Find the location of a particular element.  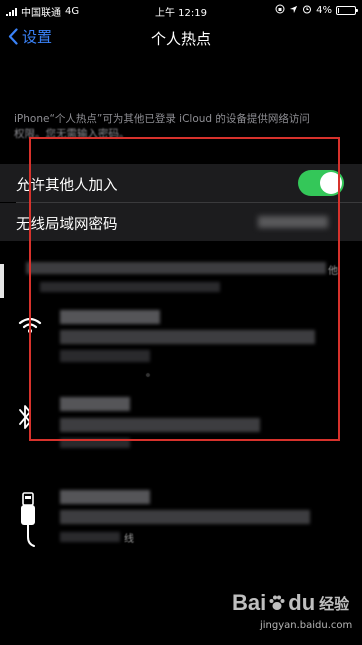

navigation-bar: 设置 个人热点 is located at coordinates (181, 39).